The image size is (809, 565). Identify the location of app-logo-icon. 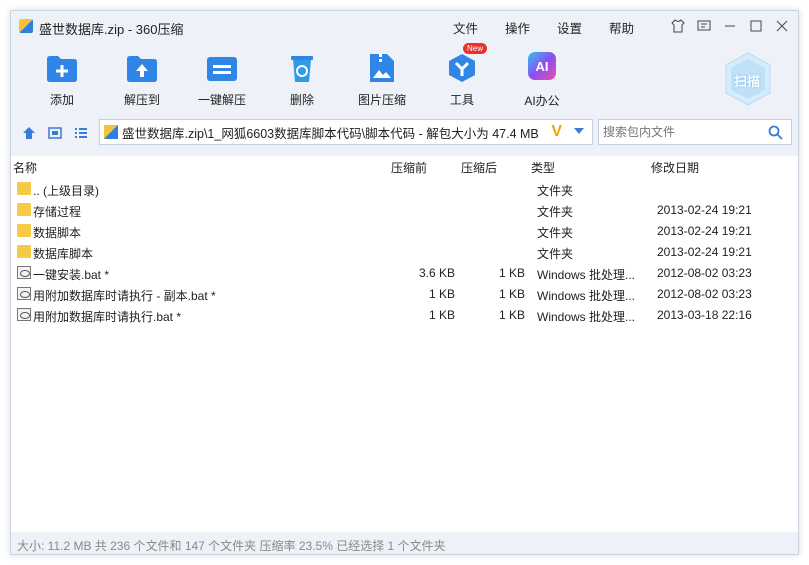
(26, 26).